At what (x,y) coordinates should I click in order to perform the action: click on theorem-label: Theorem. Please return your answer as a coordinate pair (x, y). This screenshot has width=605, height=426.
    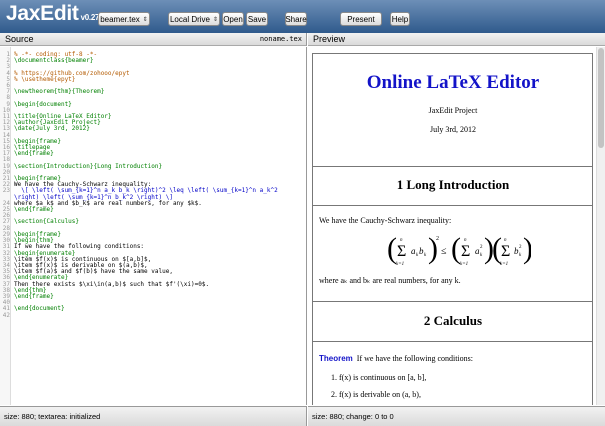
    Looking at the image, I should click on (336, 358).